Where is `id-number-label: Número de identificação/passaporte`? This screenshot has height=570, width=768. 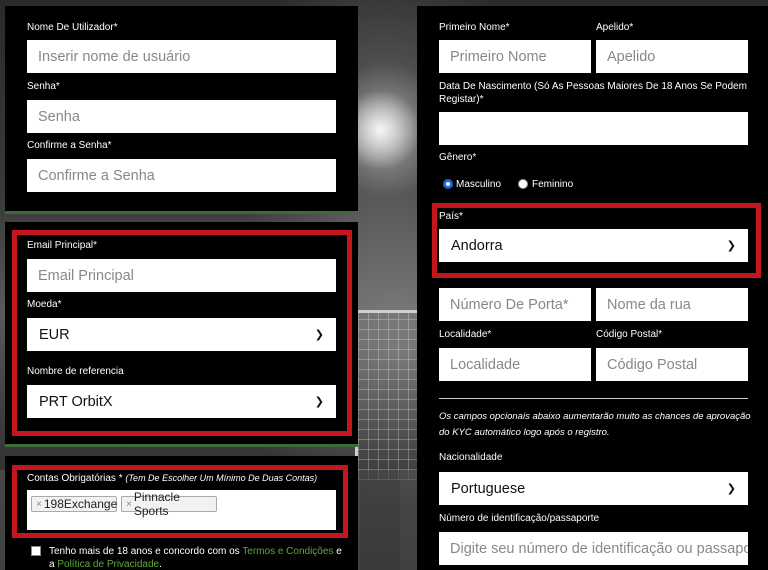 id-number-label: Número de identificação/passaporte is located at coordinates (519, 518).